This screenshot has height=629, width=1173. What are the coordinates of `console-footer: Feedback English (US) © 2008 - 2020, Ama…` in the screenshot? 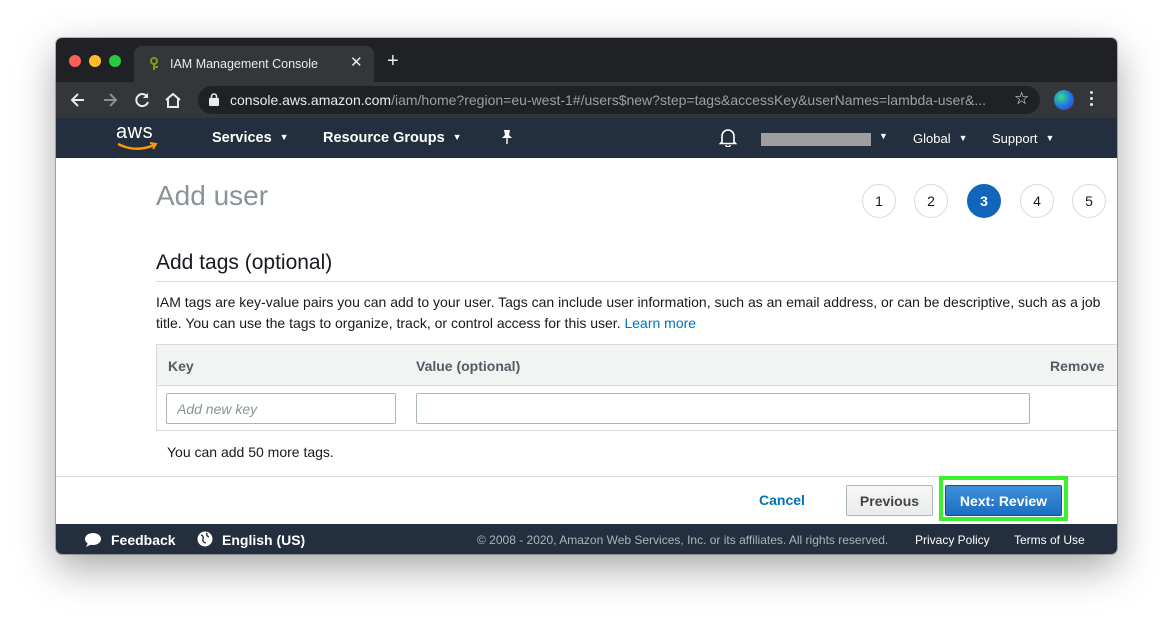 It's located at (586, 539).